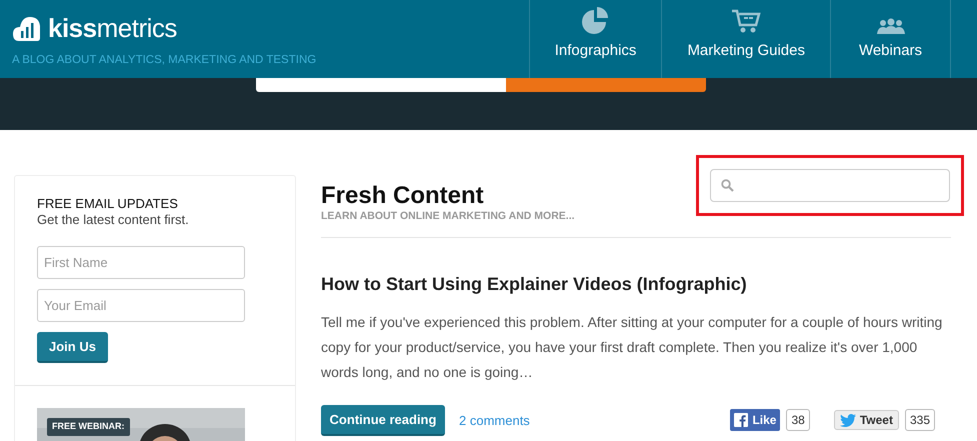 The image size is (977, 441). Describe the element at coordinates (494, 420) in the screenshot. I see `comments-link: 2 comments` at that location.